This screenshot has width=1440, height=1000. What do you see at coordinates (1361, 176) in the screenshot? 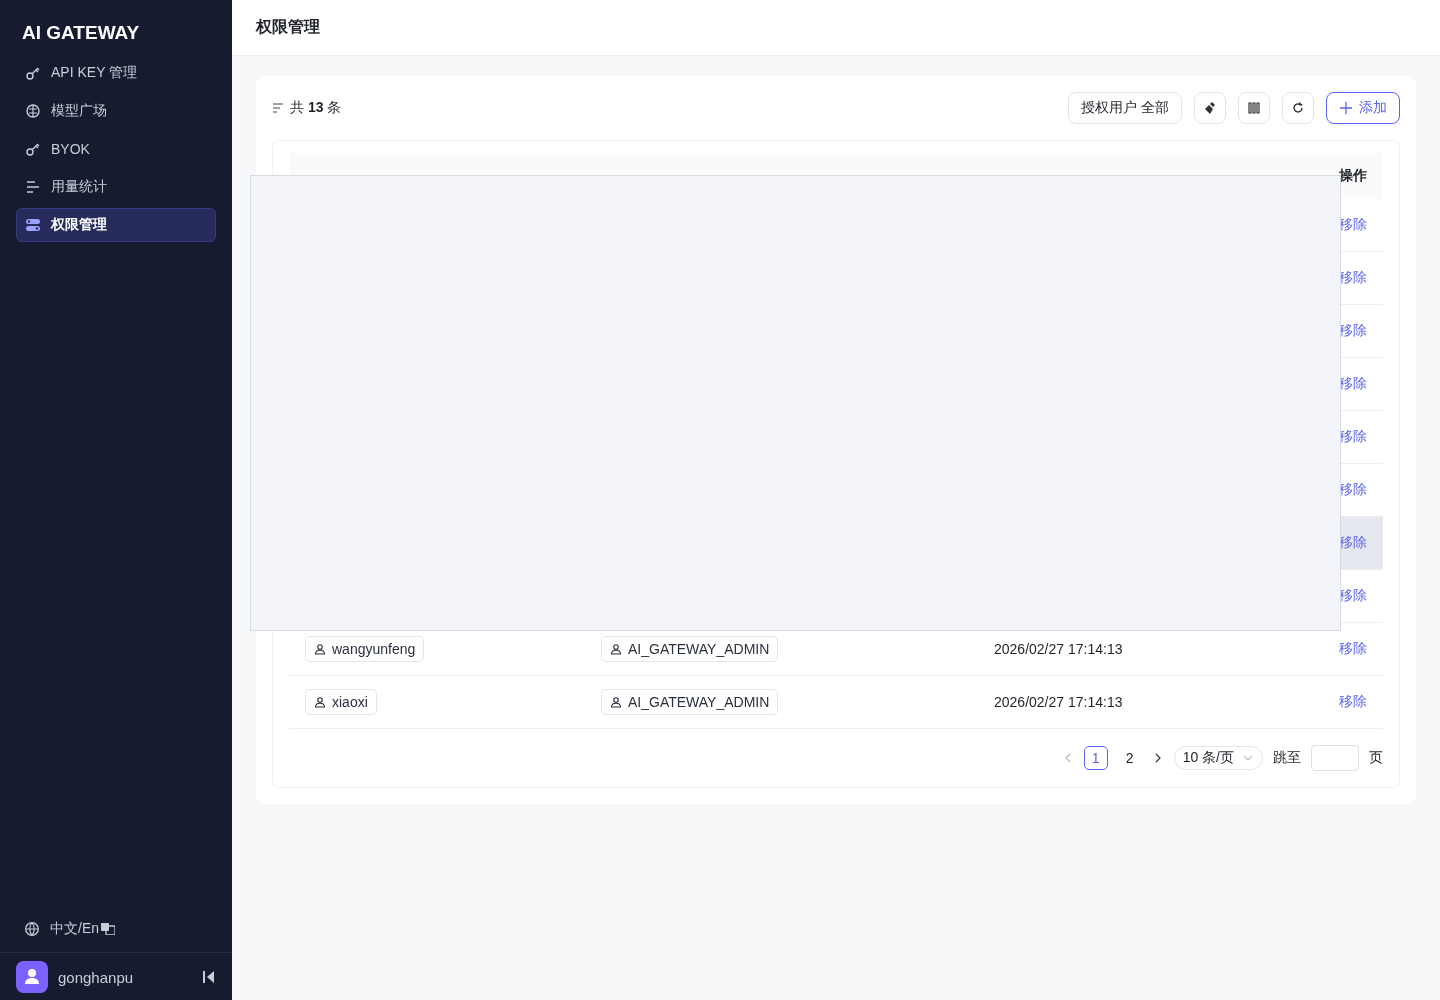
I see `column-header: 操作` at bounding box center [1361, 176].